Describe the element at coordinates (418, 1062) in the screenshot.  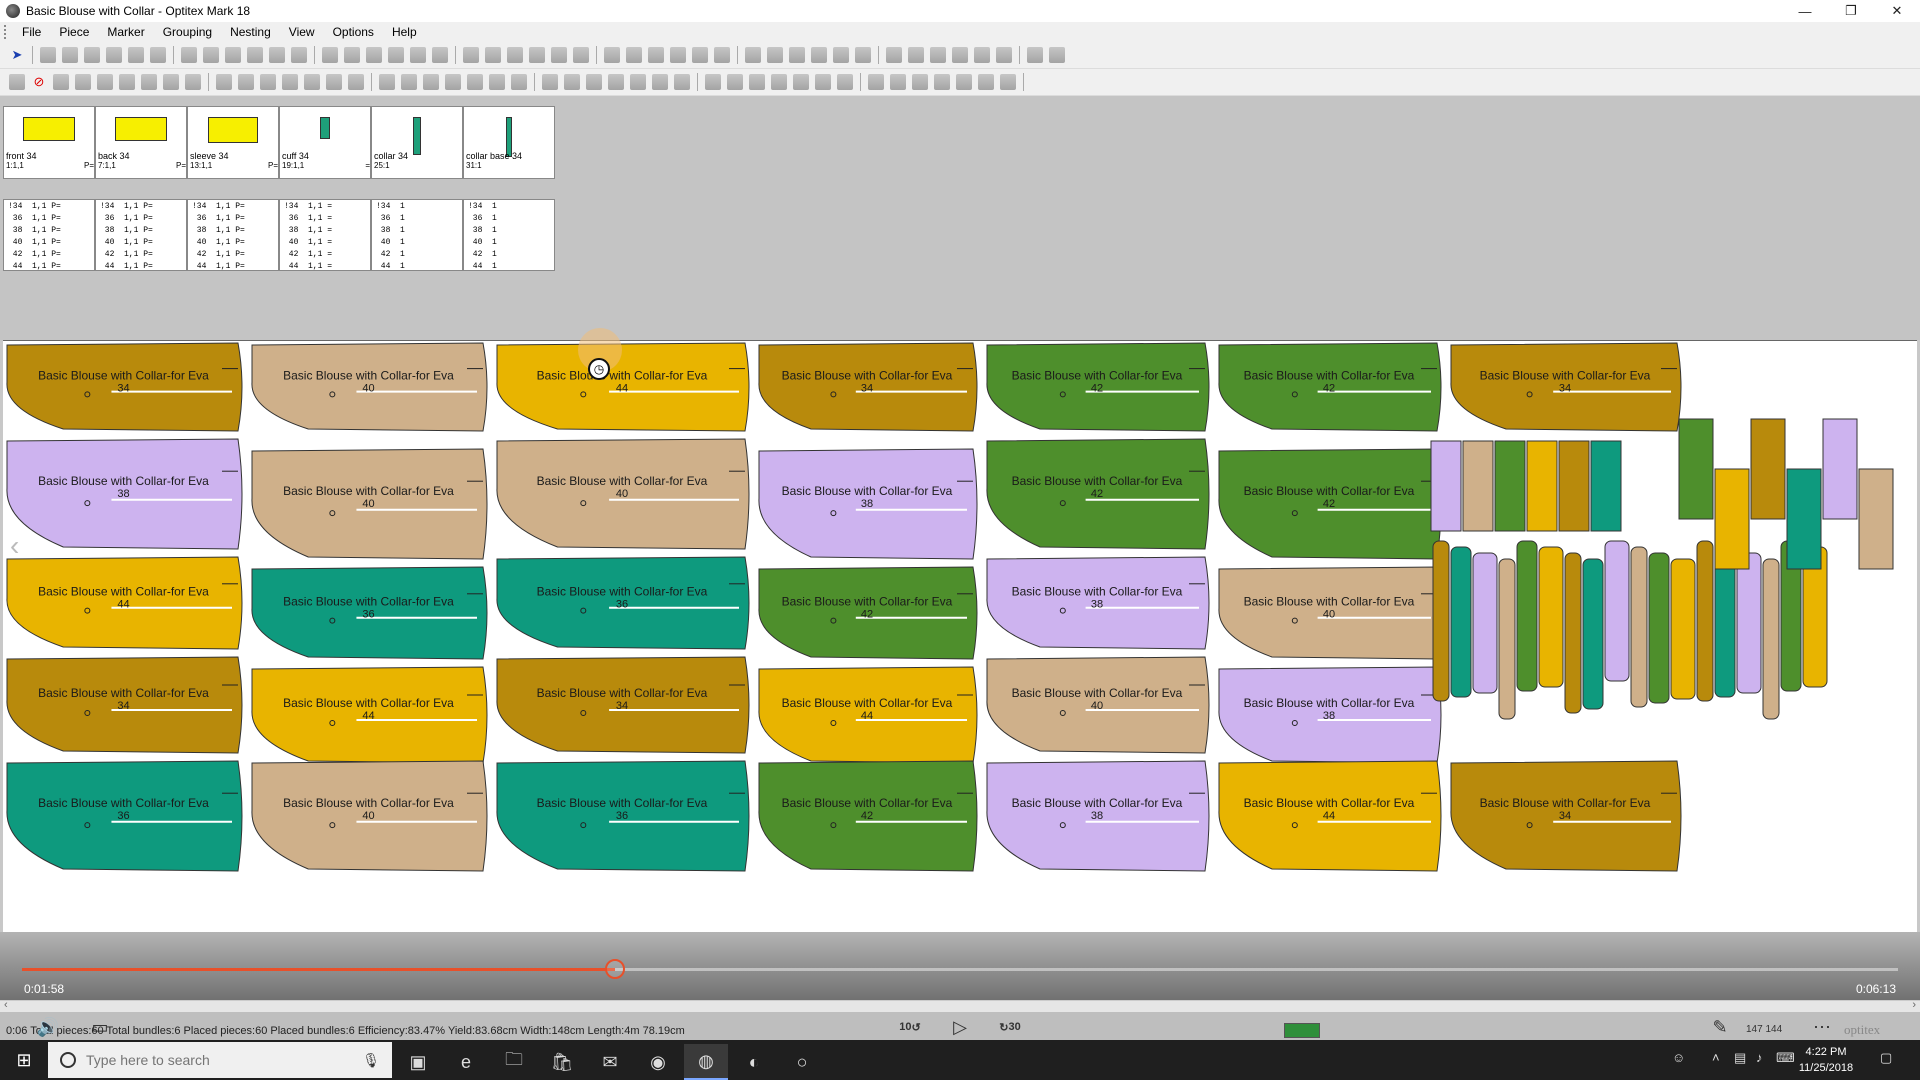
I see `task-view-icon: ▣` at that location.